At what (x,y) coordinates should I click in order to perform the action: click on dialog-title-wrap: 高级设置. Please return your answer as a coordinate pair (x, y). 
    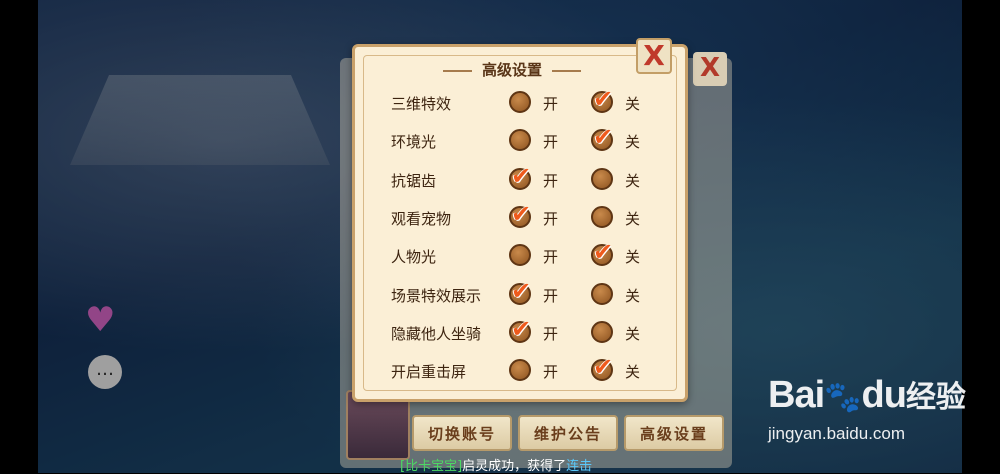
    Looking at the image, I should click on (512, 70).